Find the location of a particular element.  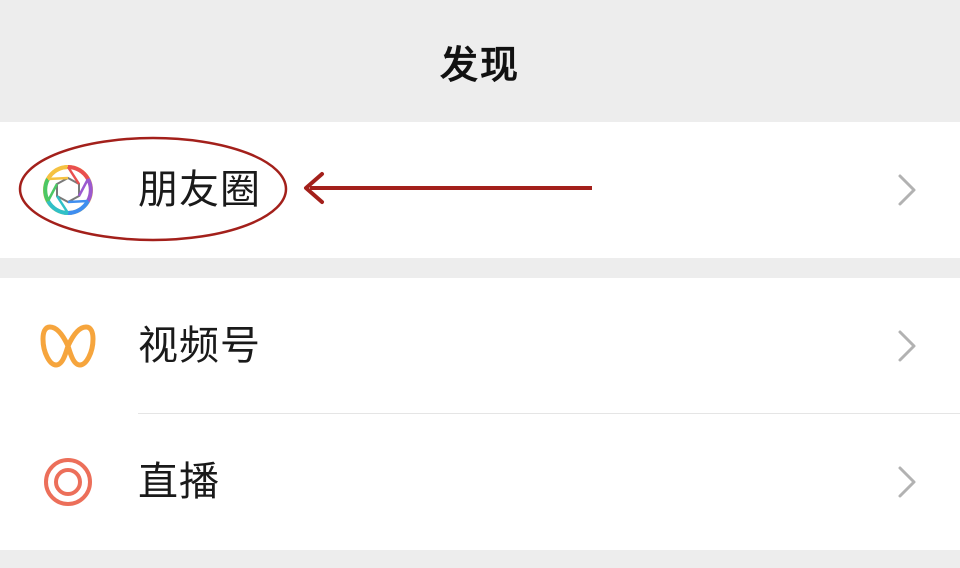

moments-label: 朋友圈 is located at coordinates (199, 190).